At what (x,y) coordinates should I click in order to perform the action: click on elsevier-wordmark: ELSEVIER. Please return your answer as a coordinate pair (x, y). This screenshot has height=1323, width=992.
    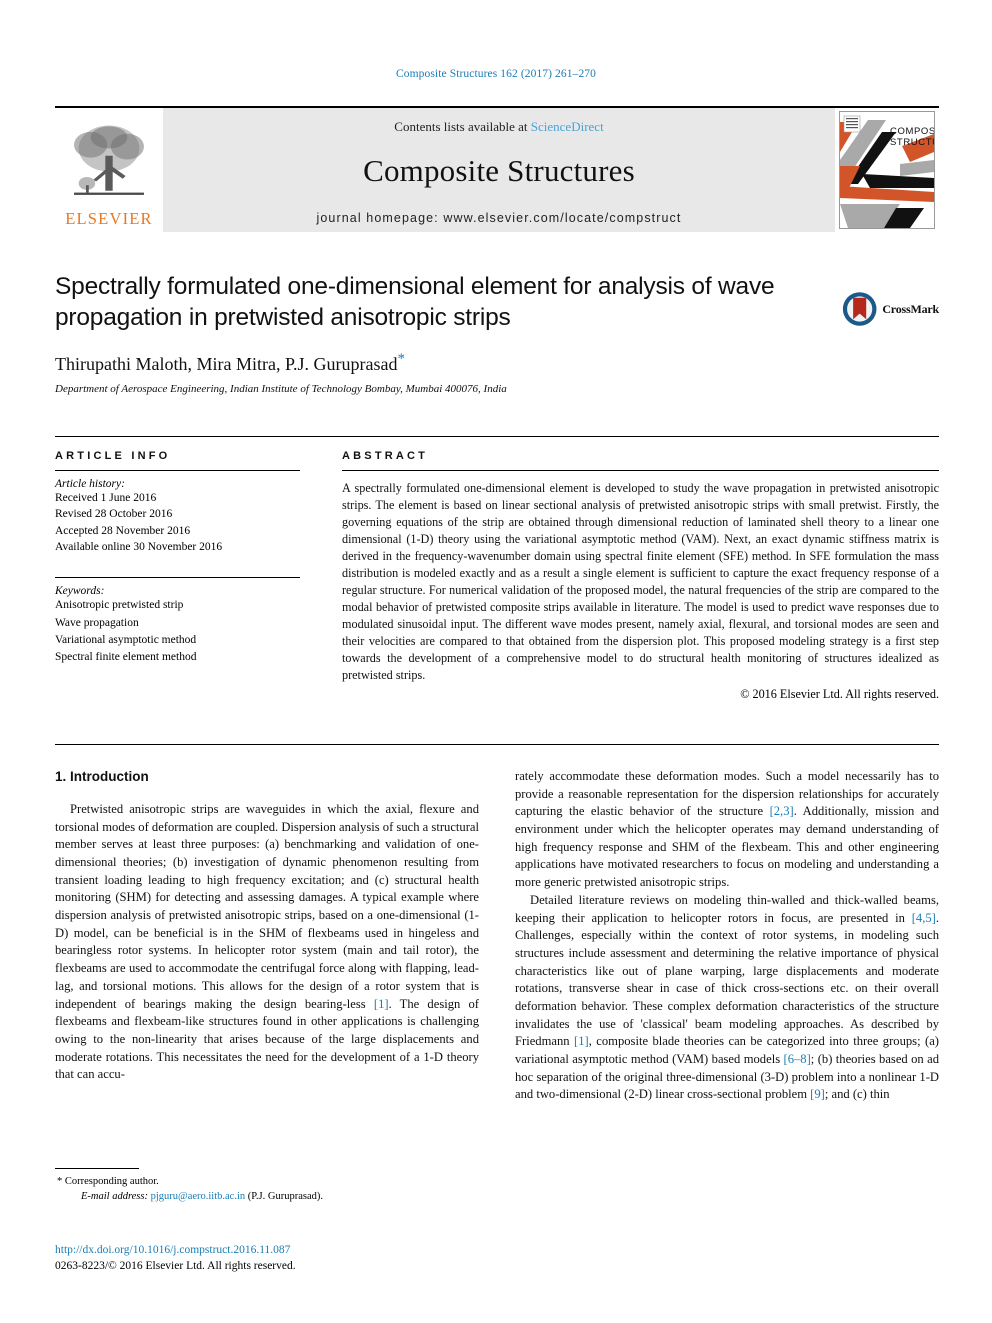
    Looking at the image, I should click on (109, 218).